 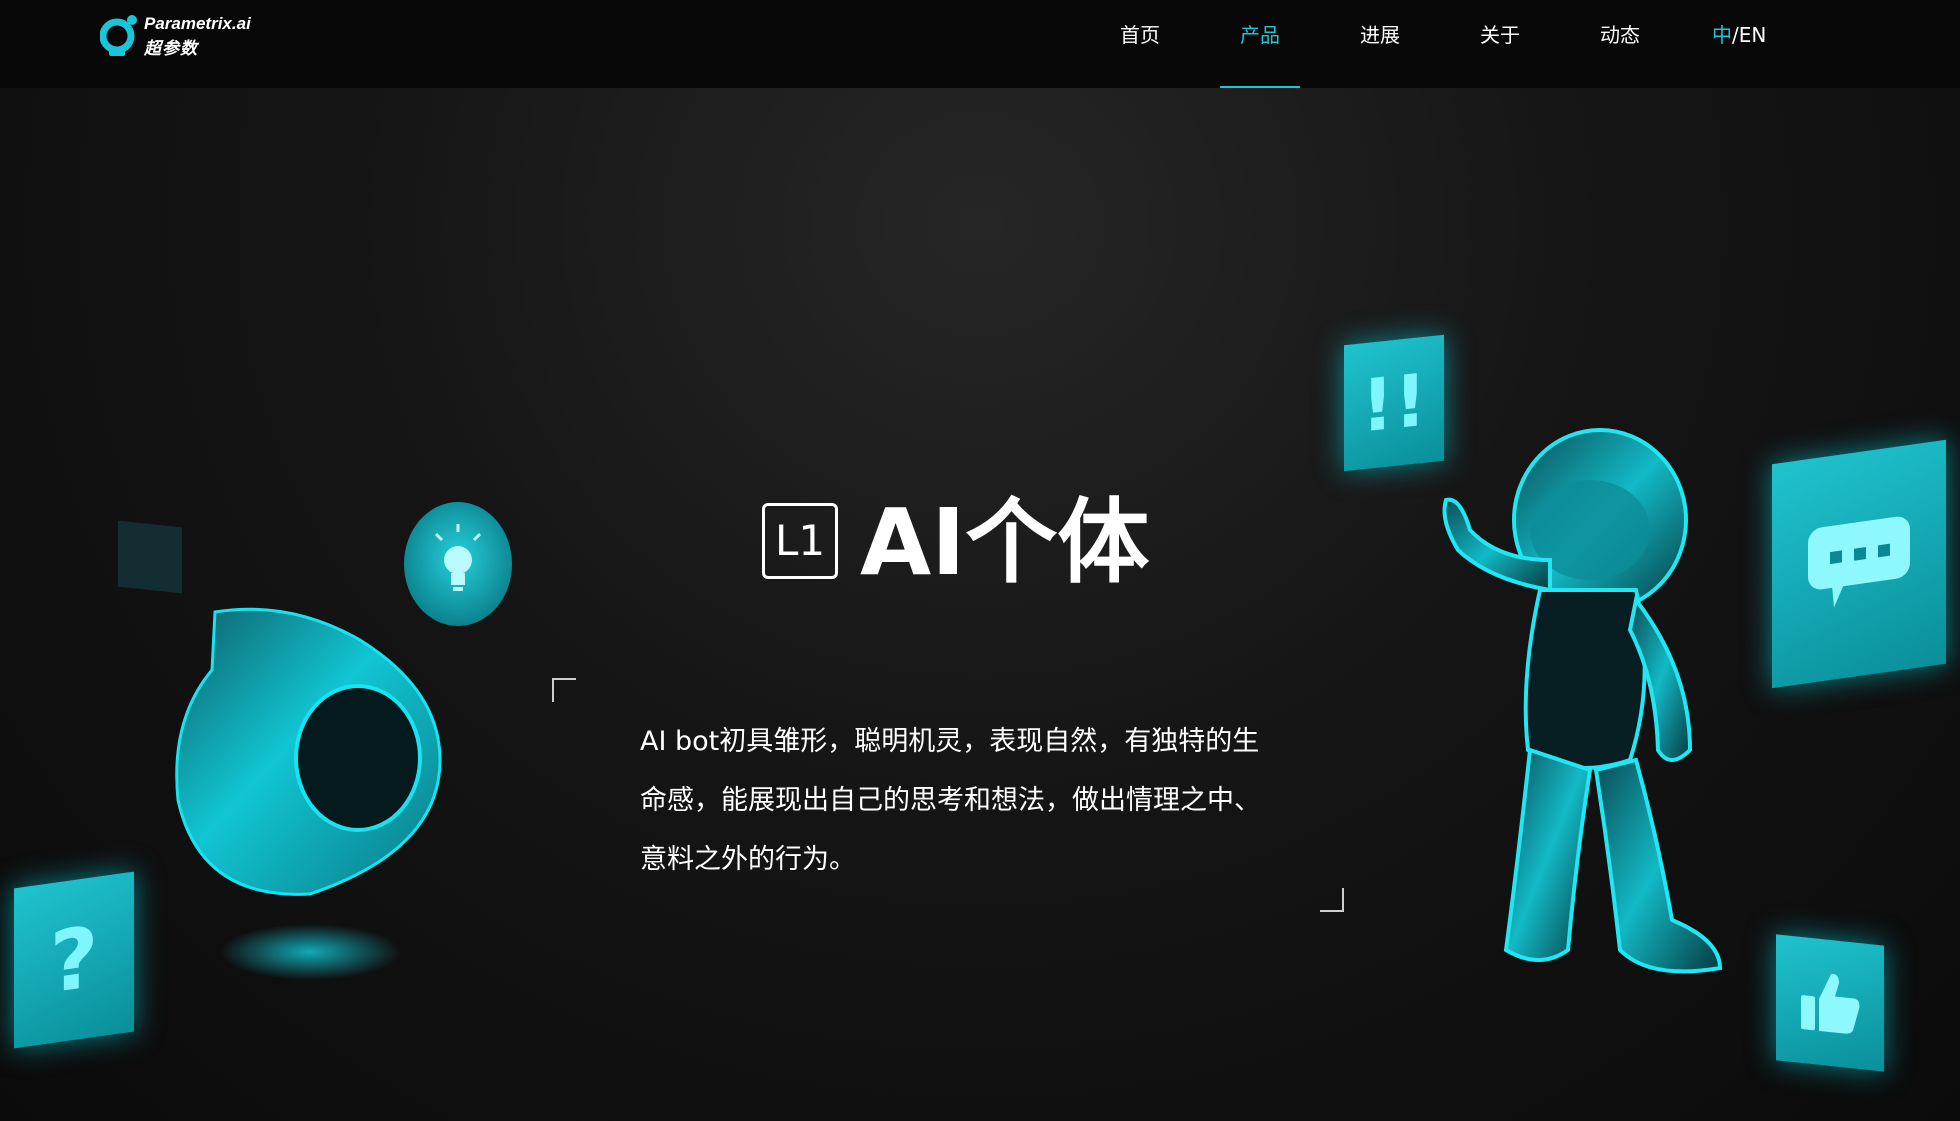 What do you see at coordinates (1332, 900) in the screenshot?
I see `corner-bracket-bottom-right` at bounding box center [1332, 900].